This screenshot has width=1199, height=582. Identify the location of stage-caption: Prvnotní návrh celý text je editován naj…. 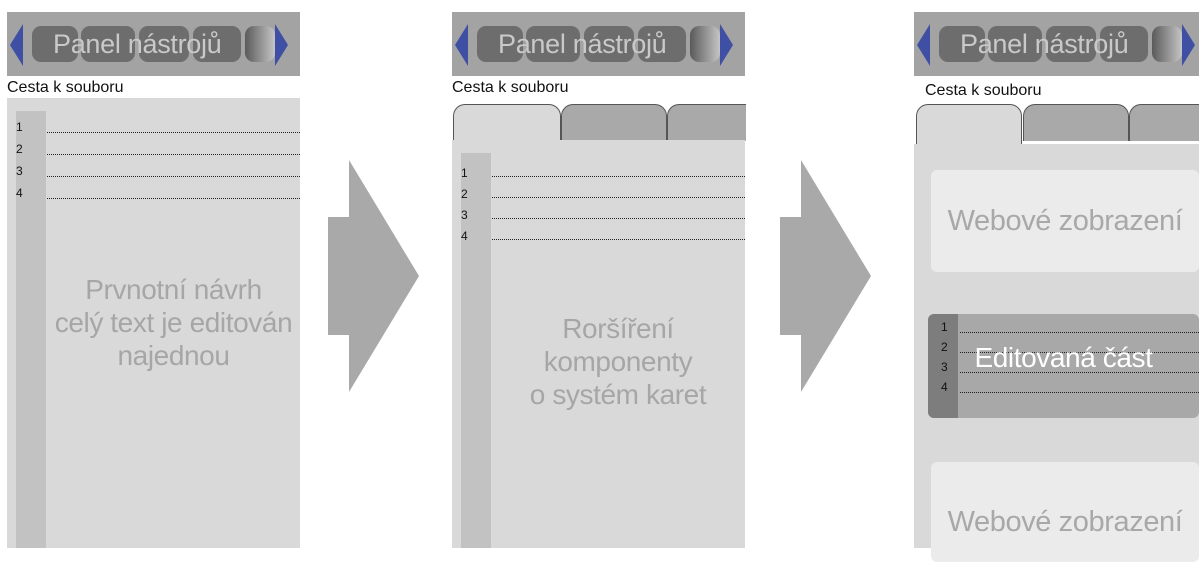
(173, 322).